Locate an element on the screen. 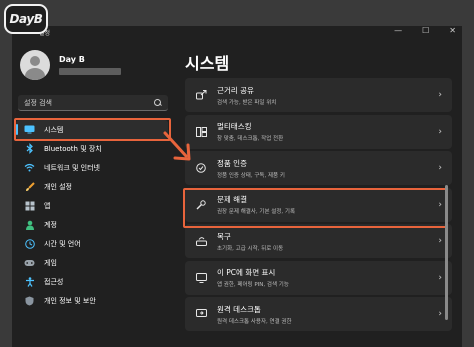 This screenshot has height=347, width=474. card-recovery: 복구 초기화, 고급 시작, 뒤로 이동 › is located at coordinates (318, 241).